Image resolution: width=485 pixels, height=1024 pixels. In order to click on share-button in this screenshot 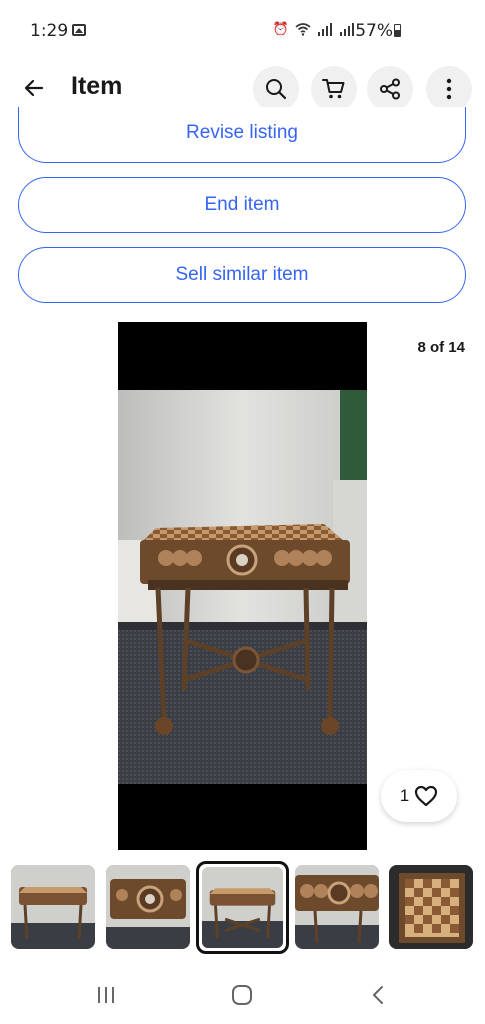, I will do `click(390, 89)`.